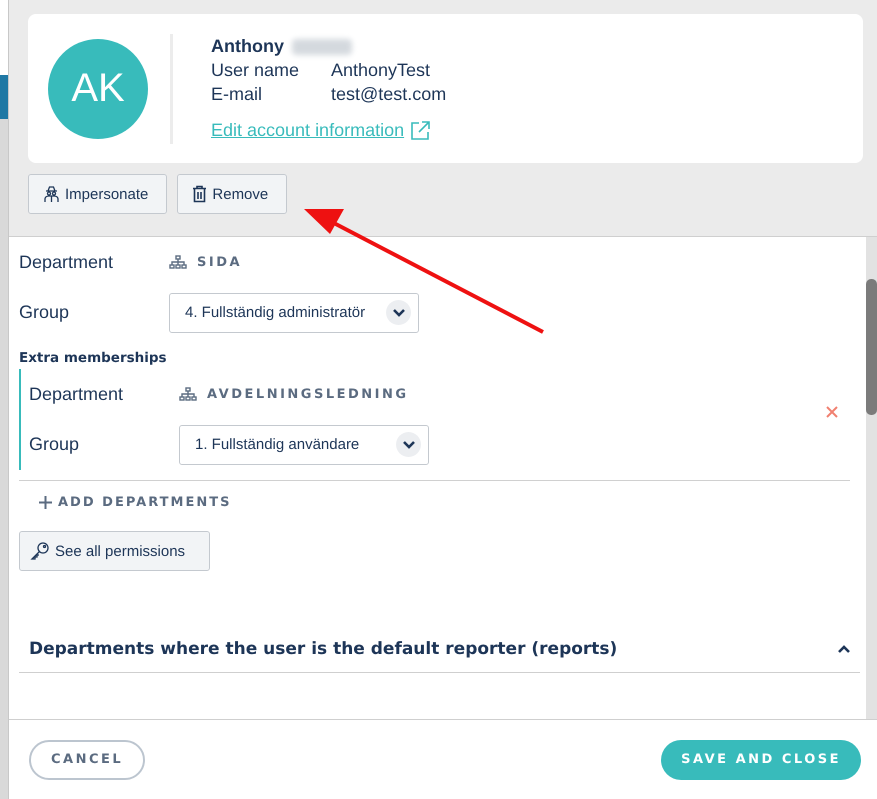 This screenshot has height=799, width=877. Describe the element at coordinates (832, 412) in the screenshot. I see `close-icon` at that location.